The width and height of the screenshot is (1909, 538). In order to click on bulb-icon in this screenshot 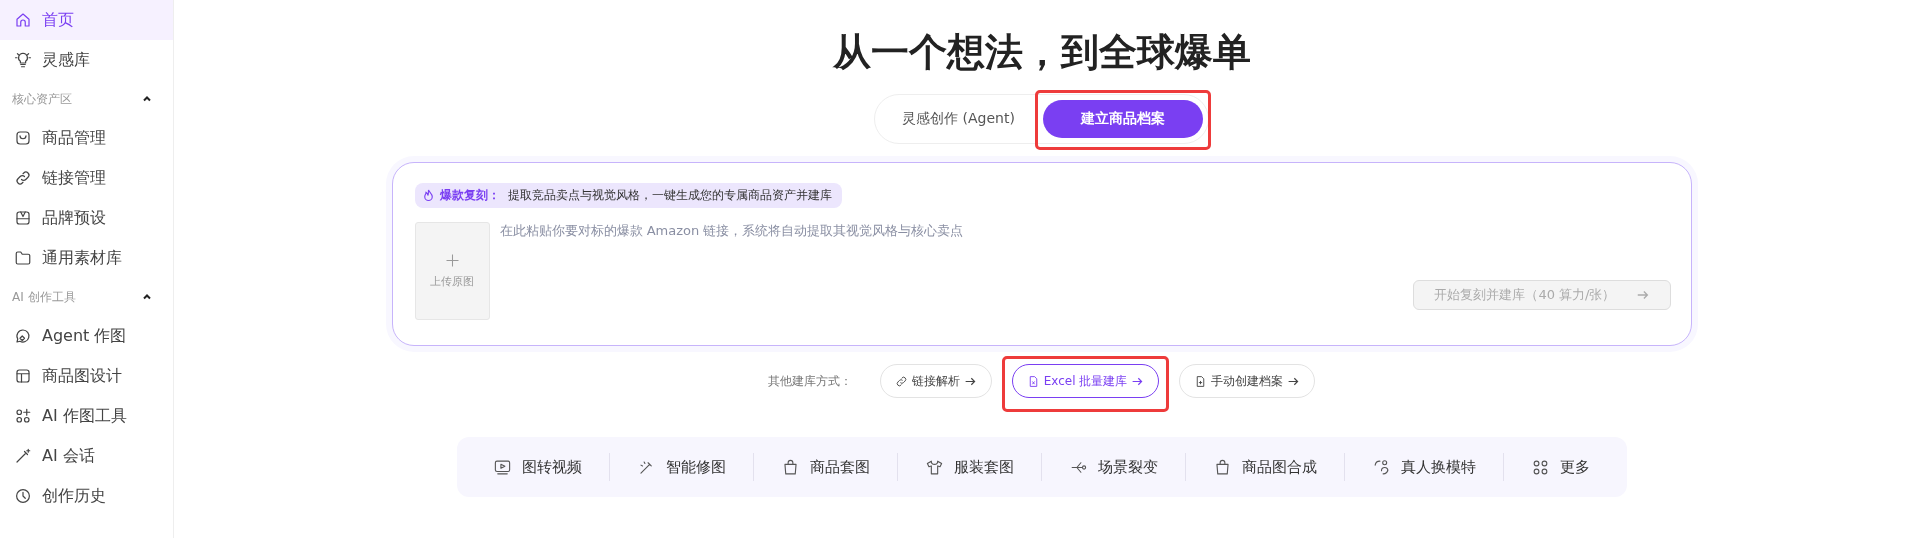, I will do `click(23, 60)`.